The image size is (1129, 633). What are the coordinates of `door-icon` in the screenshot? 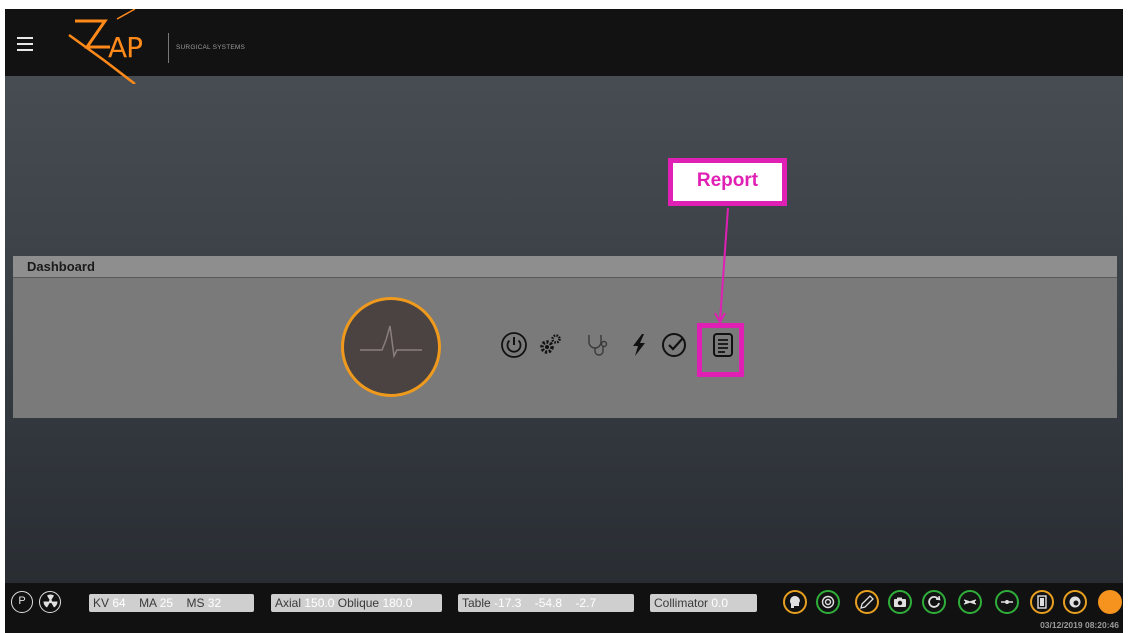 It's located at (1042, 602).